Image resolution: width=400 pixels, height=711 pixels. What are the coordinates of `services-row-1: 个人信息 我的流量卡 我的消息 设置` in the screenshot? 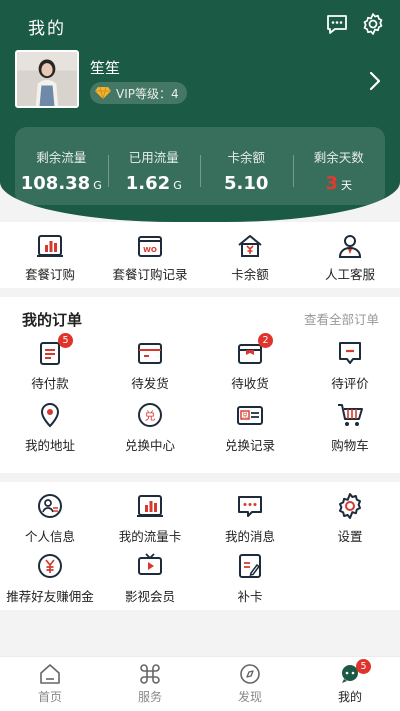 It's located at (200, 518).